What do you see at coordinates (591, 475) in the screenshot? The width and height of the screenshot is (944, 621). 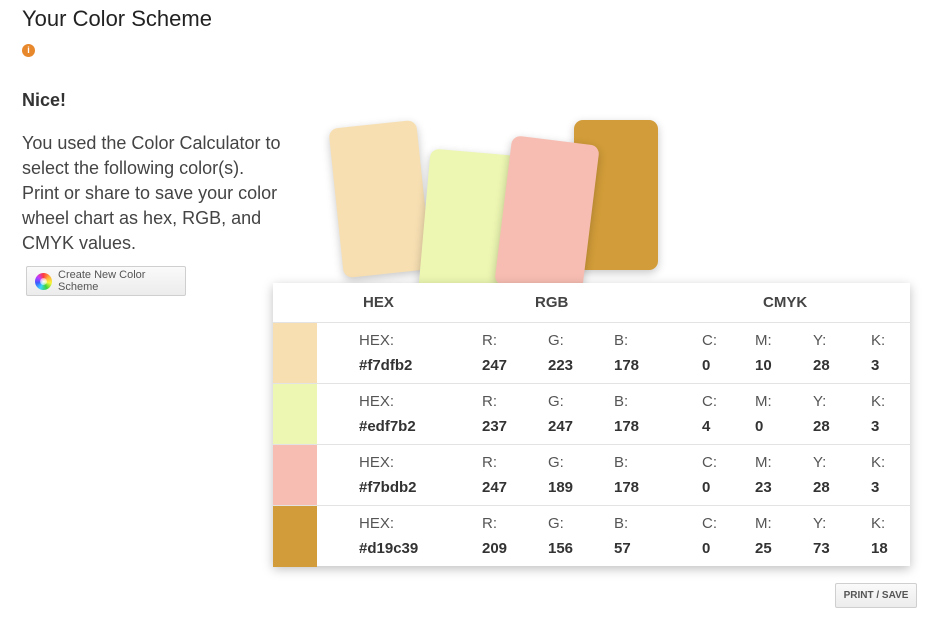 I see `table-row: HEX: #f7bdb2 R: 247 G: 189 B: 178 C: 0 M: 23 Y: 28 K: 3` at bounding box center [591, 475].